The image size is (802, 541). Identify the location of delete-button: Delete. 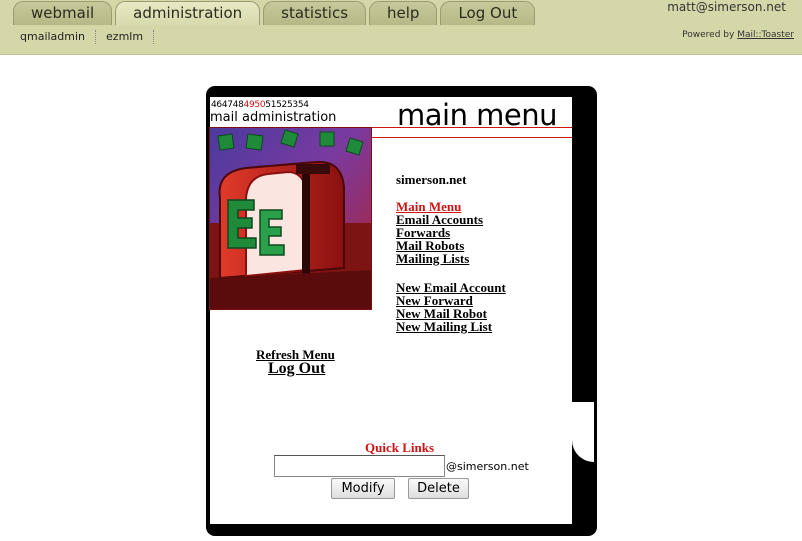
(438, 488).